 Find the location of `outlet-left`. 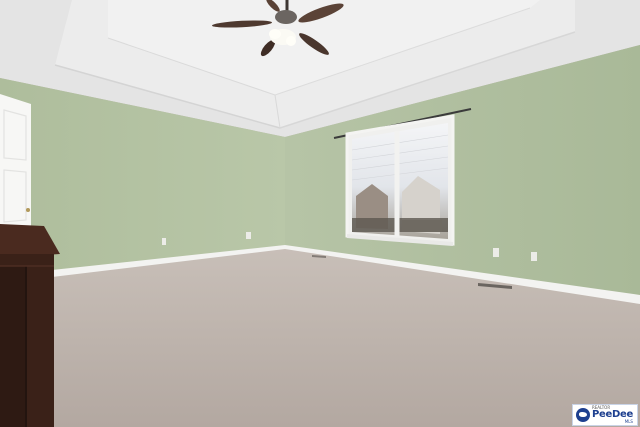

outlet-left is located at coordinates (164, 241).